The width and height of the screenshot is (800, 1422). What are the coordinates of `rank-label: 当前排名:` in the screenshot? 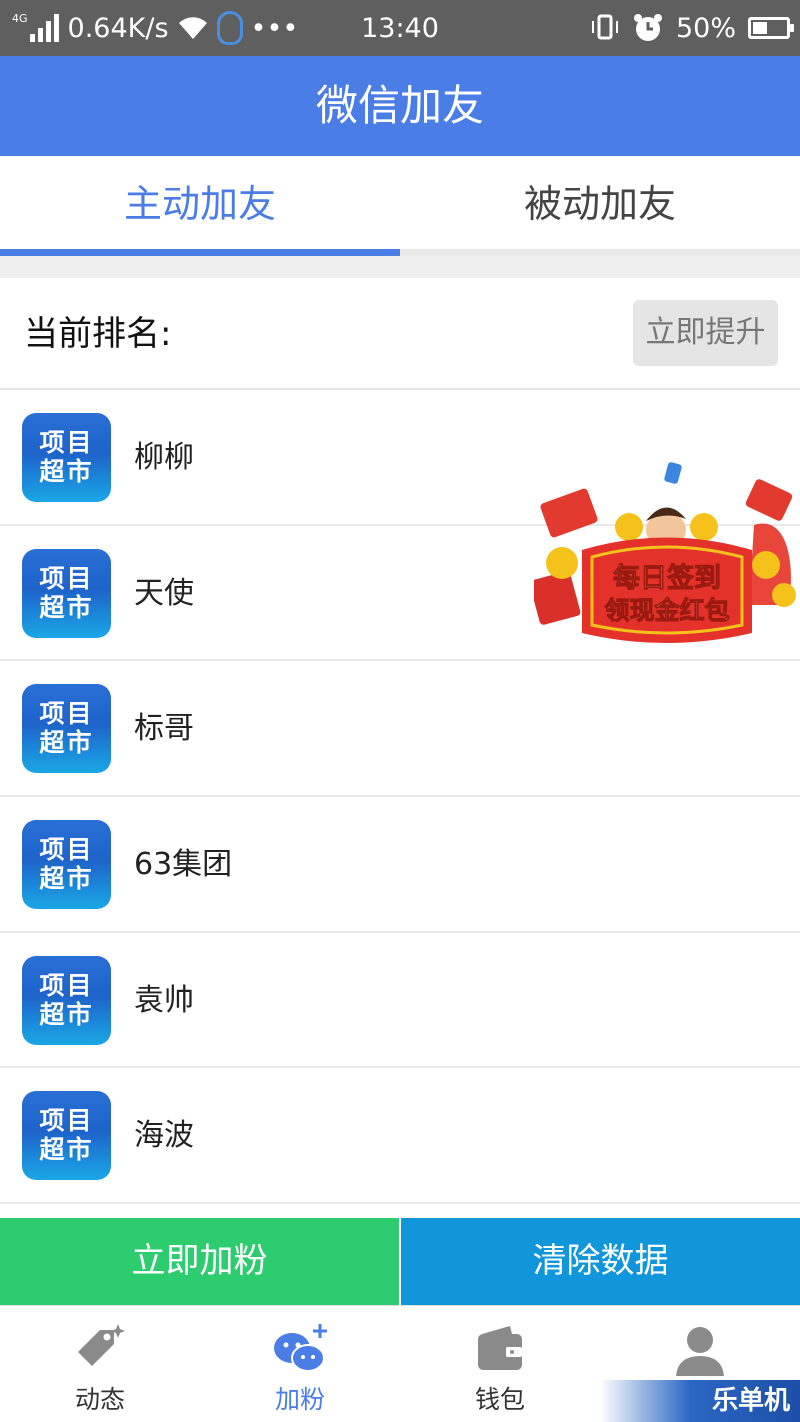 It's located at (98, 334).